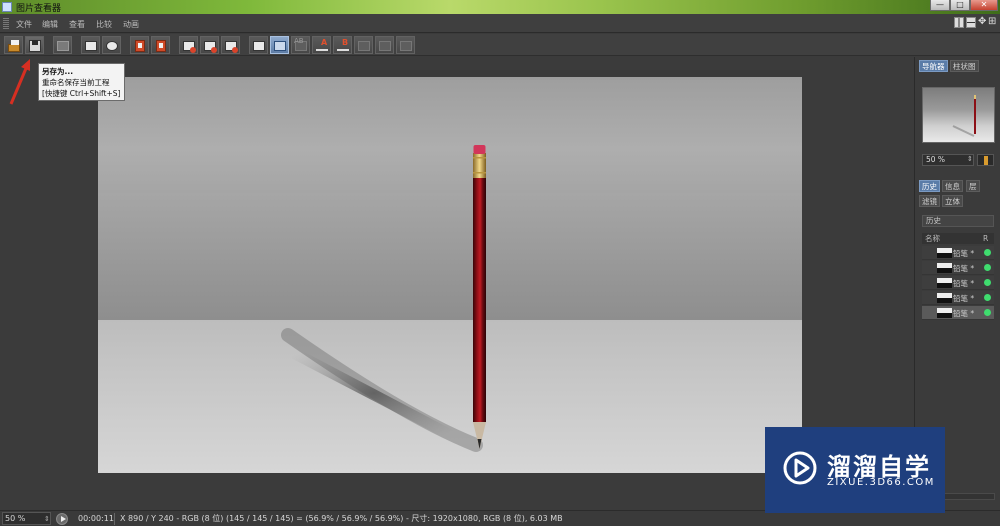 The width and height of the screenshot is (1000, 526). I want to click on tab-layers: 层, so click(973, 186).